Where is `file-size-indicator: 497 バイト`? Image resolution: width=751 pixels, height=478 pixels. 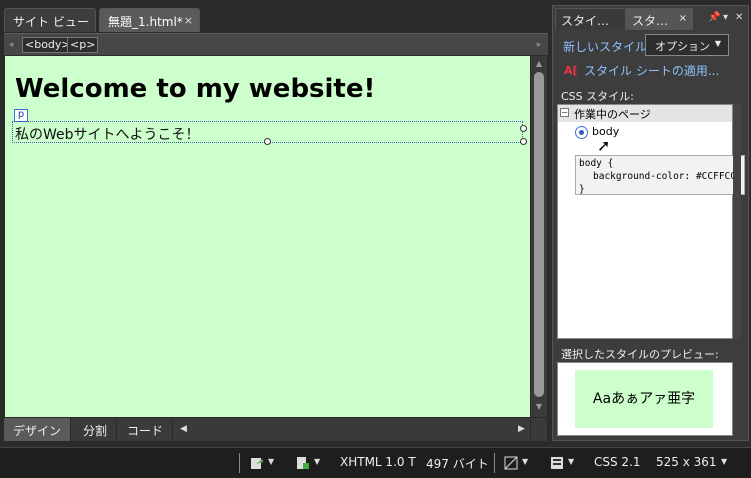 file-size-indicator: 497 バイト is located at coordinates (457, 464).